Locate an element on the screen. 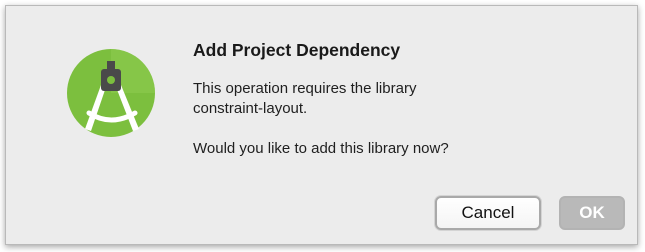 Image resolution: width=645 pixels, height=252 pixels. android-studio-icon is located at coordinates (111, 93).